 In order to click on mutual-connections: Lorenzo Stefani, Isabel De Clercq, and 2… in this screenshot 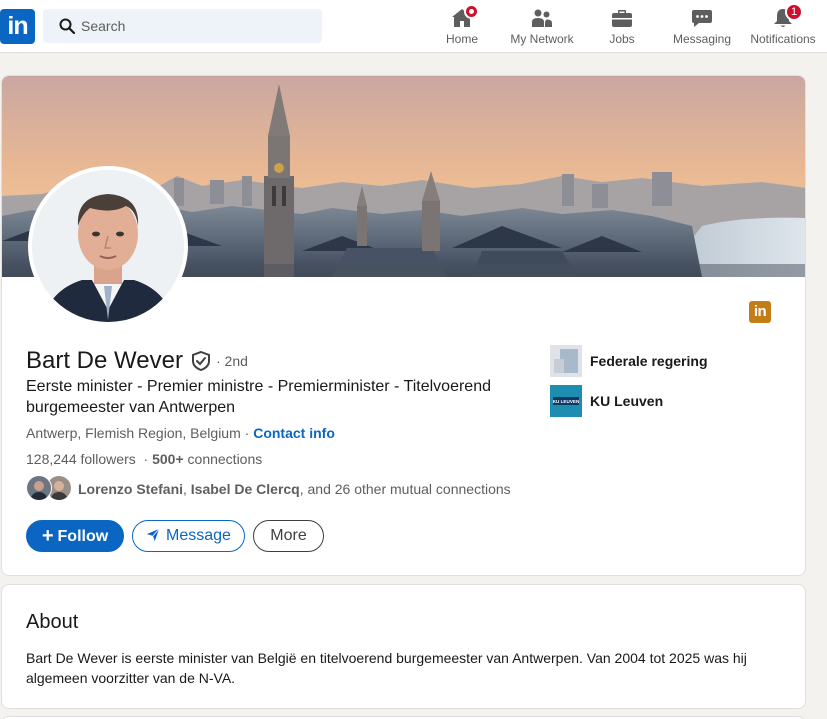, I will do `click(294, 489)`.